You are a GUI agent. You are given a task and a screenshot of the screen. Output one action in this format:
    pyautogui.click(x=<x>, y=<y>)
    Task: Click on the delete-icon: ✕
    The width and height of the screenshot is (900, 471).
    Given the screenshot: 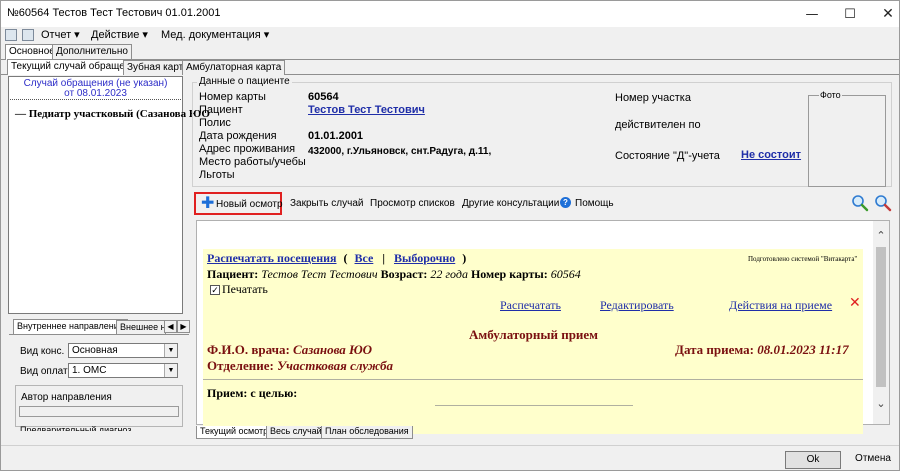 What is the action you would take?
    pyautogui.click(x=855, y=303)
    